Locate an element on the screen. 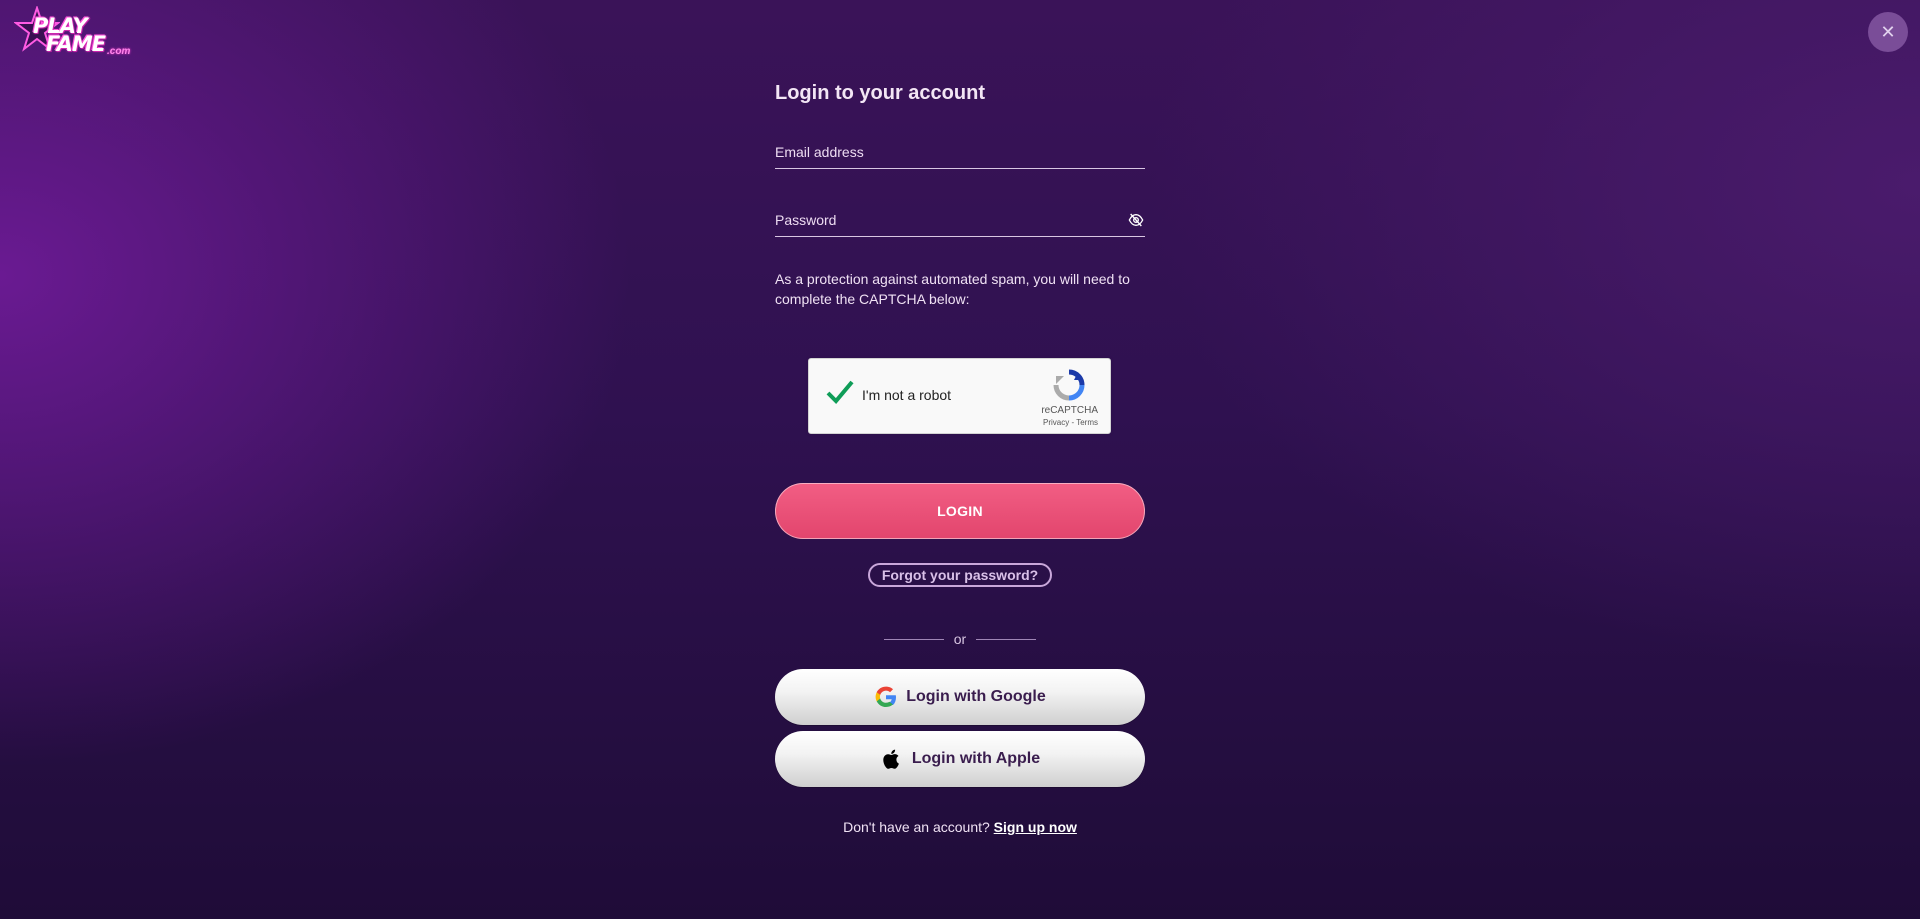  signup-row: Don't have an account? Sign up now is located at coordinates (960, 827).